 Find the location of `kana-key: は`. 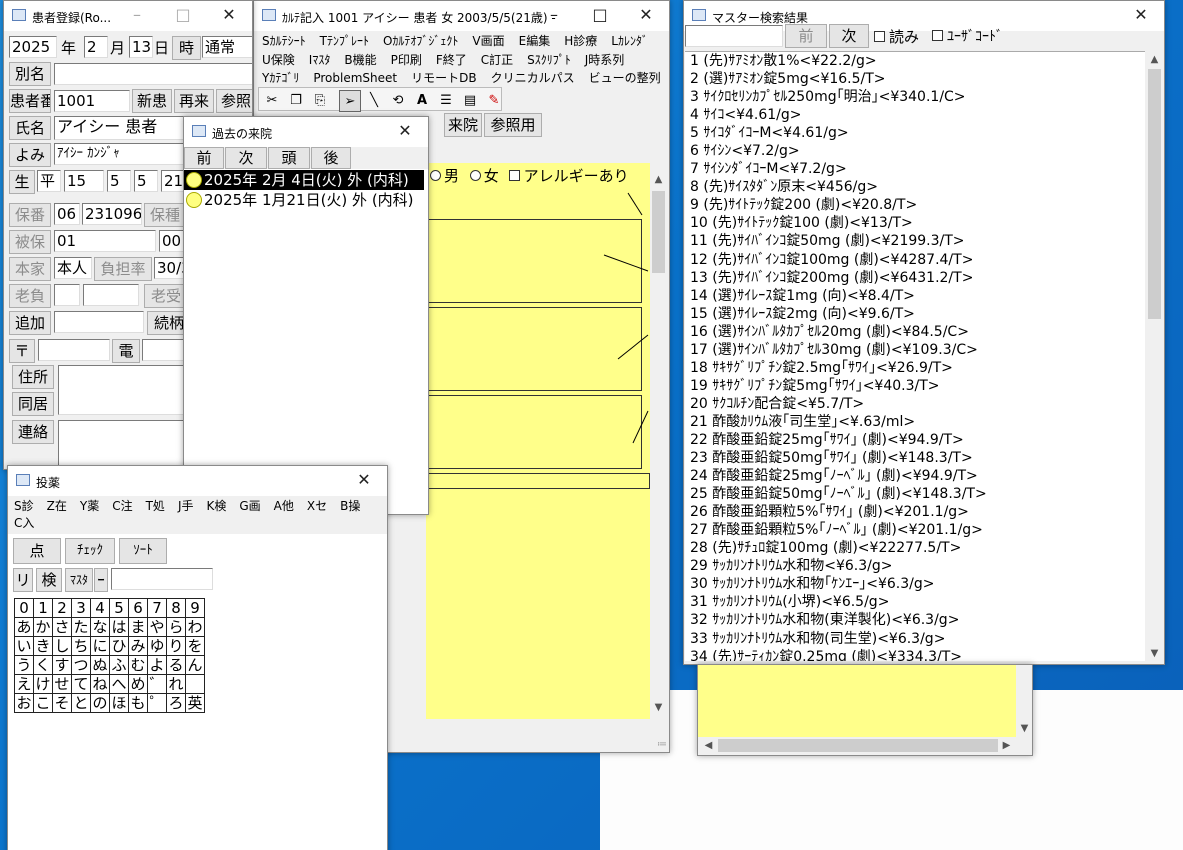

kana-key: は is located at coordinates (119, 627).